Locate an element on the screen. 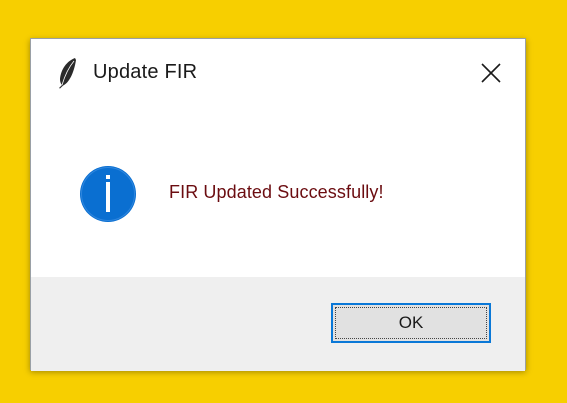 The image size is (567, 403). window-title: Update FIR is located at coordinates (145, 72).